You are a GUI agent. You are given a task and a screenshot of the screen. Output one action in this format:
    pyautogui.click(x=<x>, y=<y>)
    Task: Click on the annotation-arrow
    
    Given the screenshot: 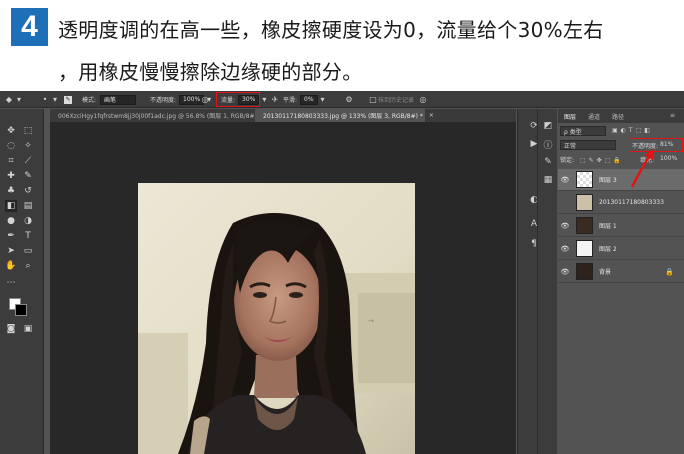 What is the action you would take?
    pyautogui.click(x=641, y=168)
    